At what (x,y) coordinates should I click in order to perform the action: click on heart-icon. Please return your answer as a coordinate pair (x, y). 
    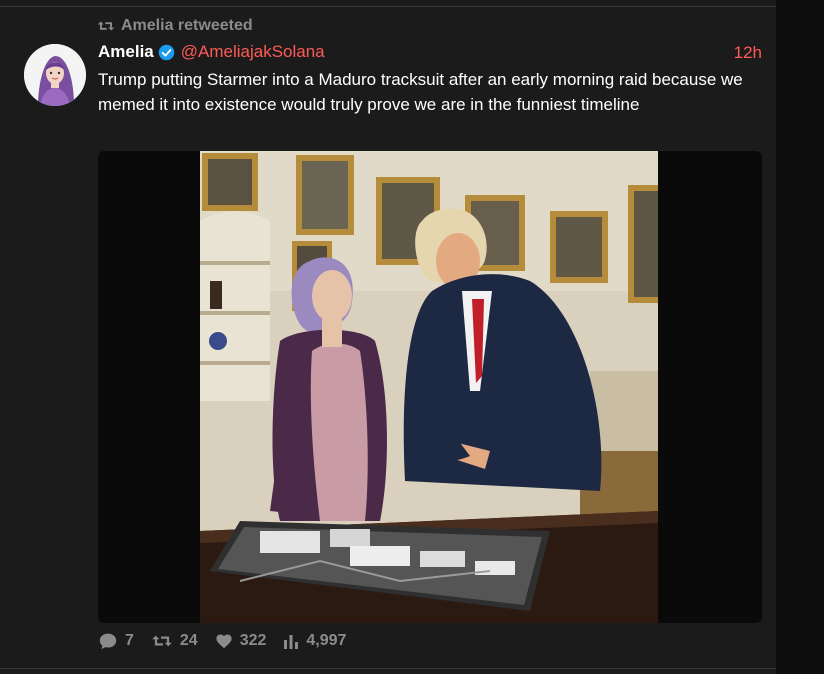
    Looking at the image, I should click on (224, 641).